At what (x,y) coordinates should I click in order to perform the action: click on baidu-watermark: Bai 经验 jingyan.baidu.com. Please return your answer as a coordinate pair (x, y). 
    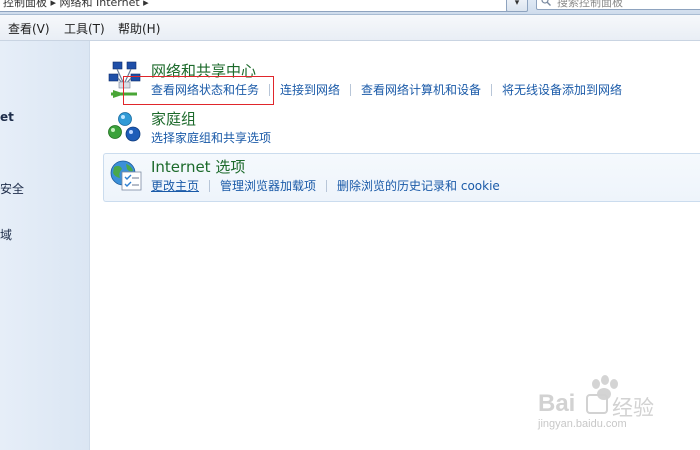
    Looking at the image, I should click on (600, 404).